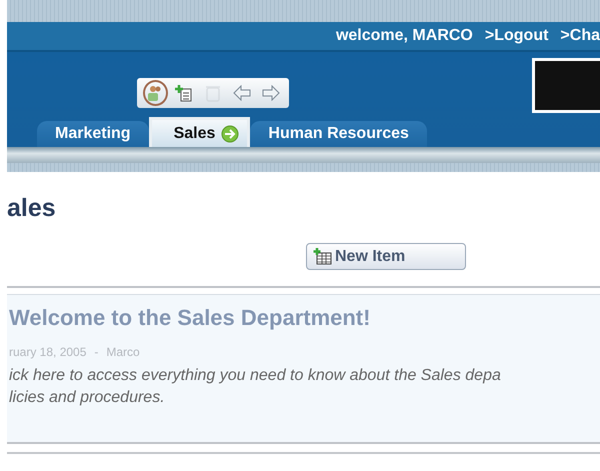 This screenshot has height=471, width=600. What do you see at coordinates (190, 318) in the screenshot?
I see `announcement-title: Welcome to the Sales Department!` at bounding box center [190, 318].